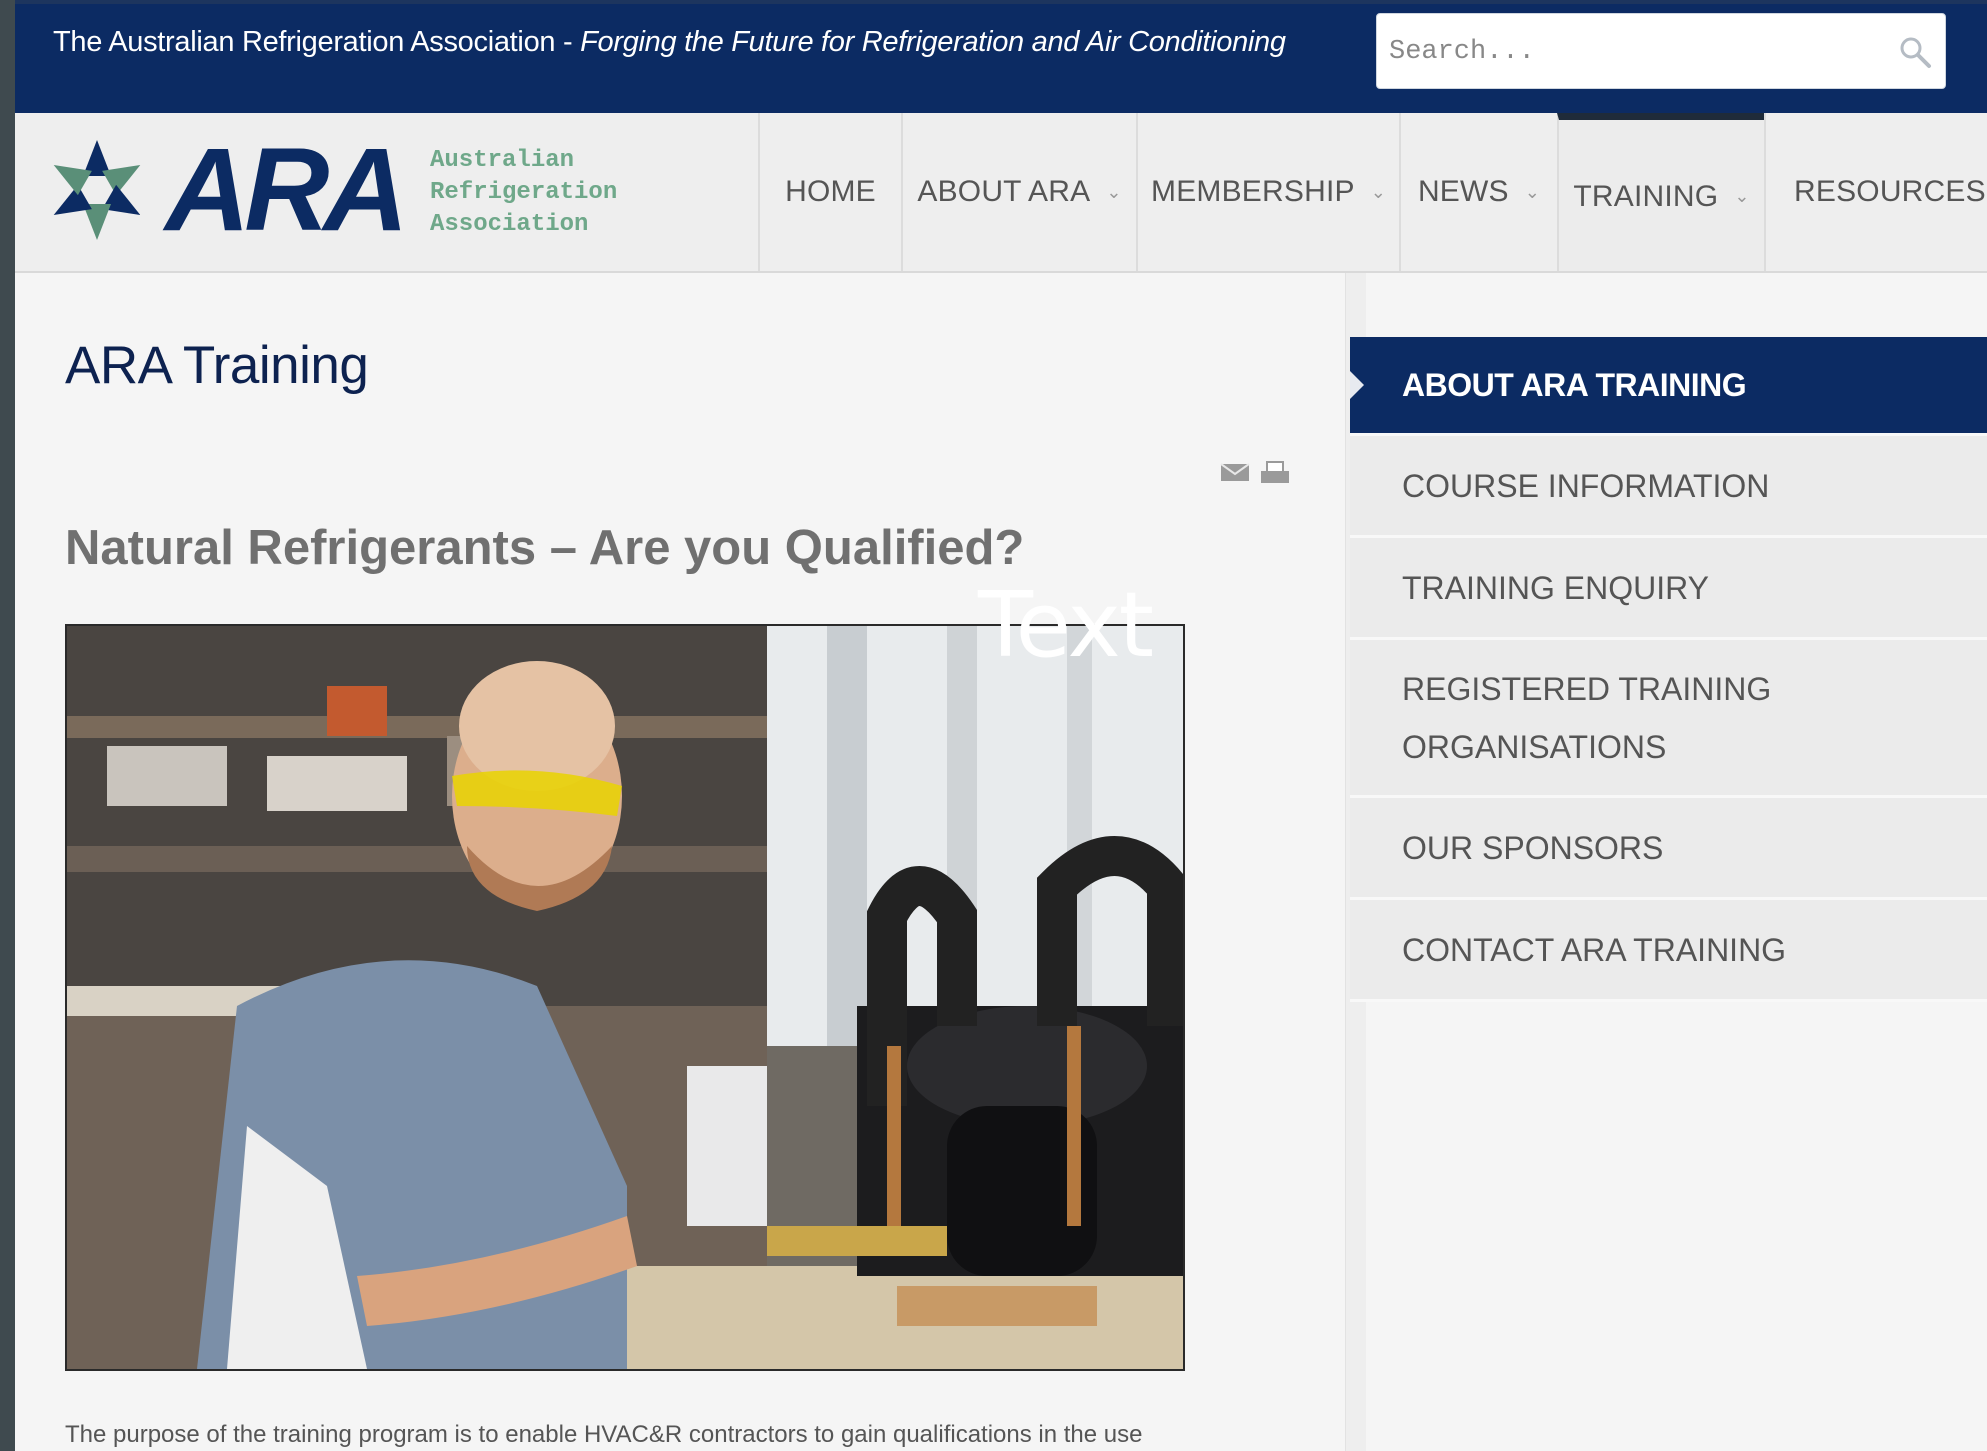 This screenshot has width=1987, height=1451. I want to click on search-icon, so click(1915, 52).